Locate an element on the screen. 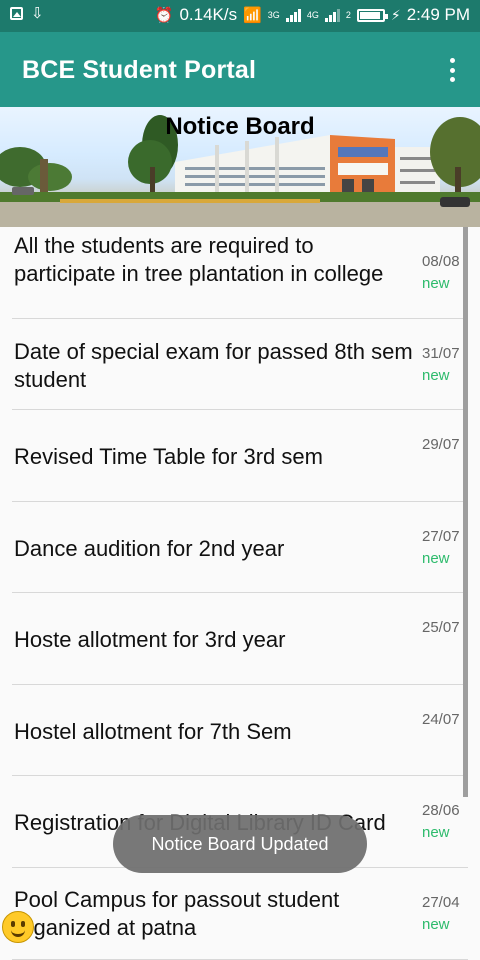 The height and width of the screenshot is (960, 480). charging-icon: ⚡ is located at coordinates (395, 14).